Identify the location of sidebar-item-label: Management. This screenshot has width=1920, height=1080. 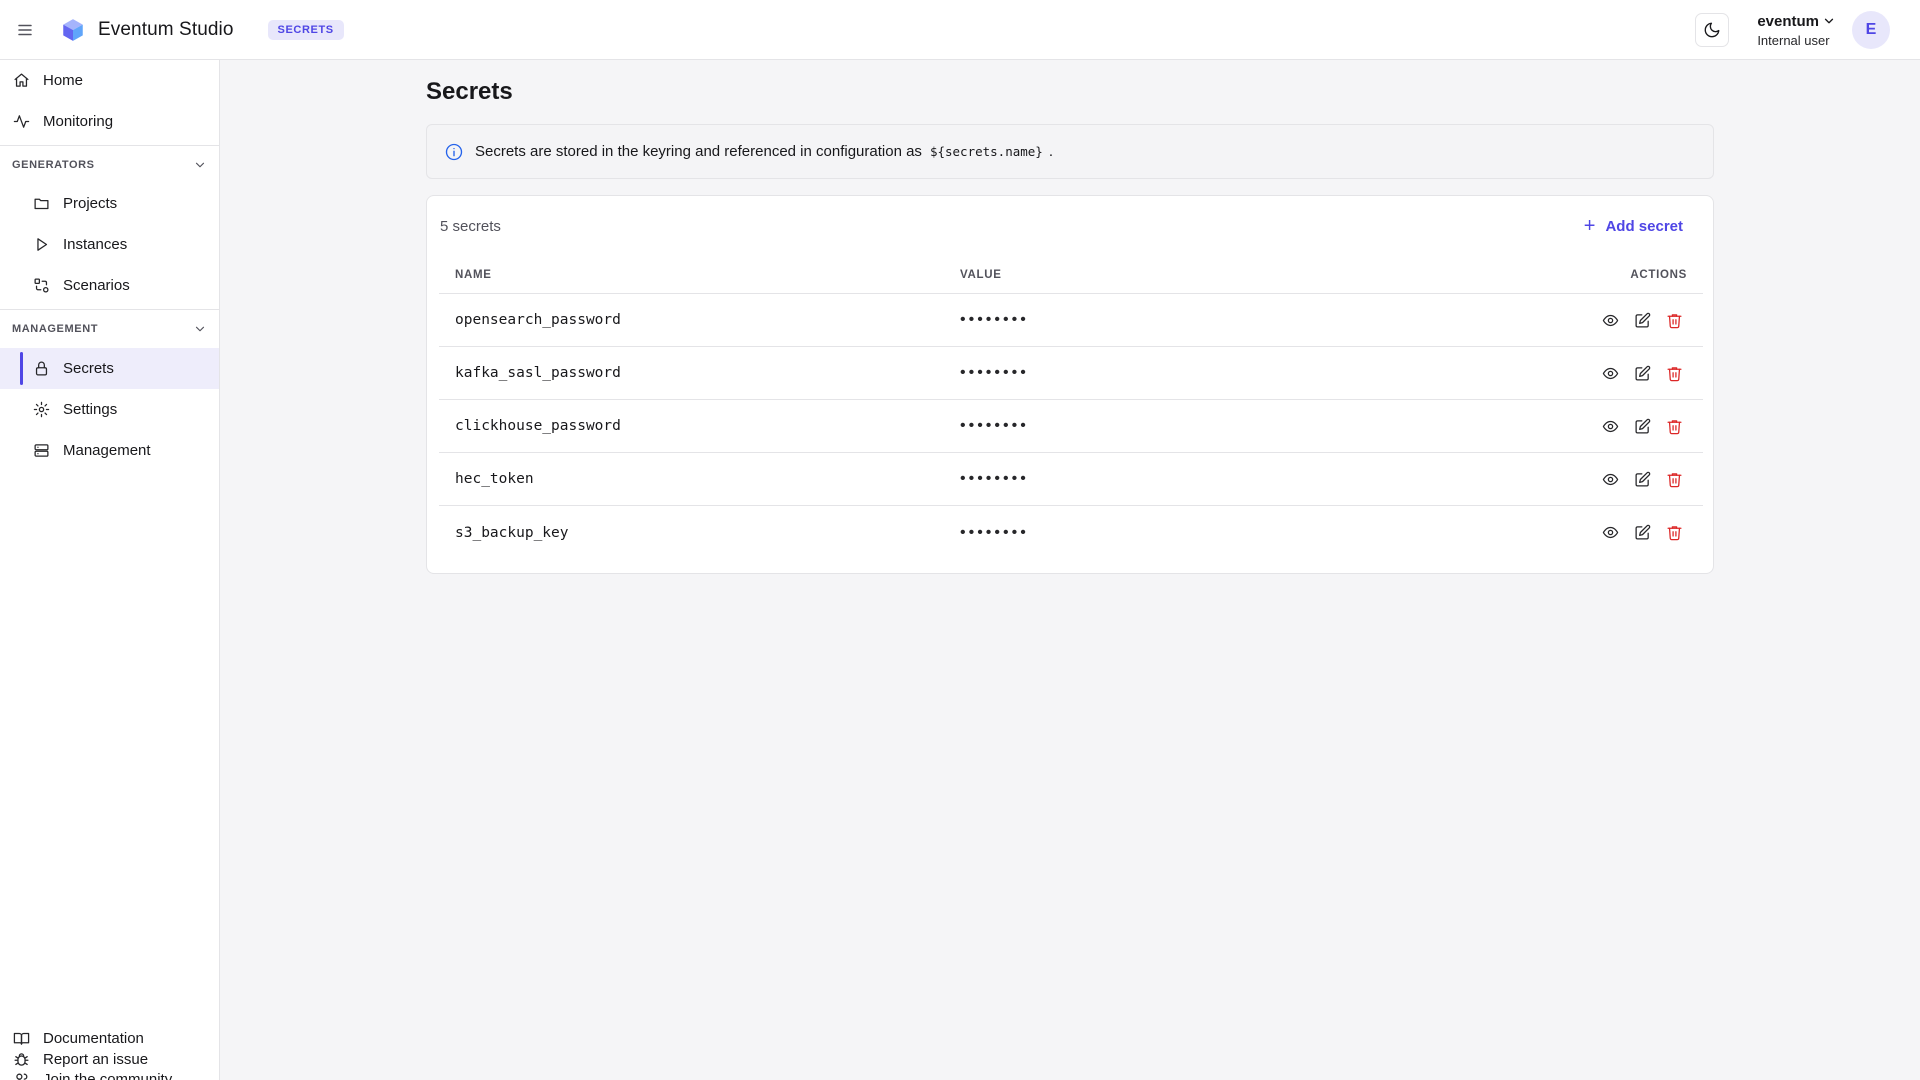
(107, 450).